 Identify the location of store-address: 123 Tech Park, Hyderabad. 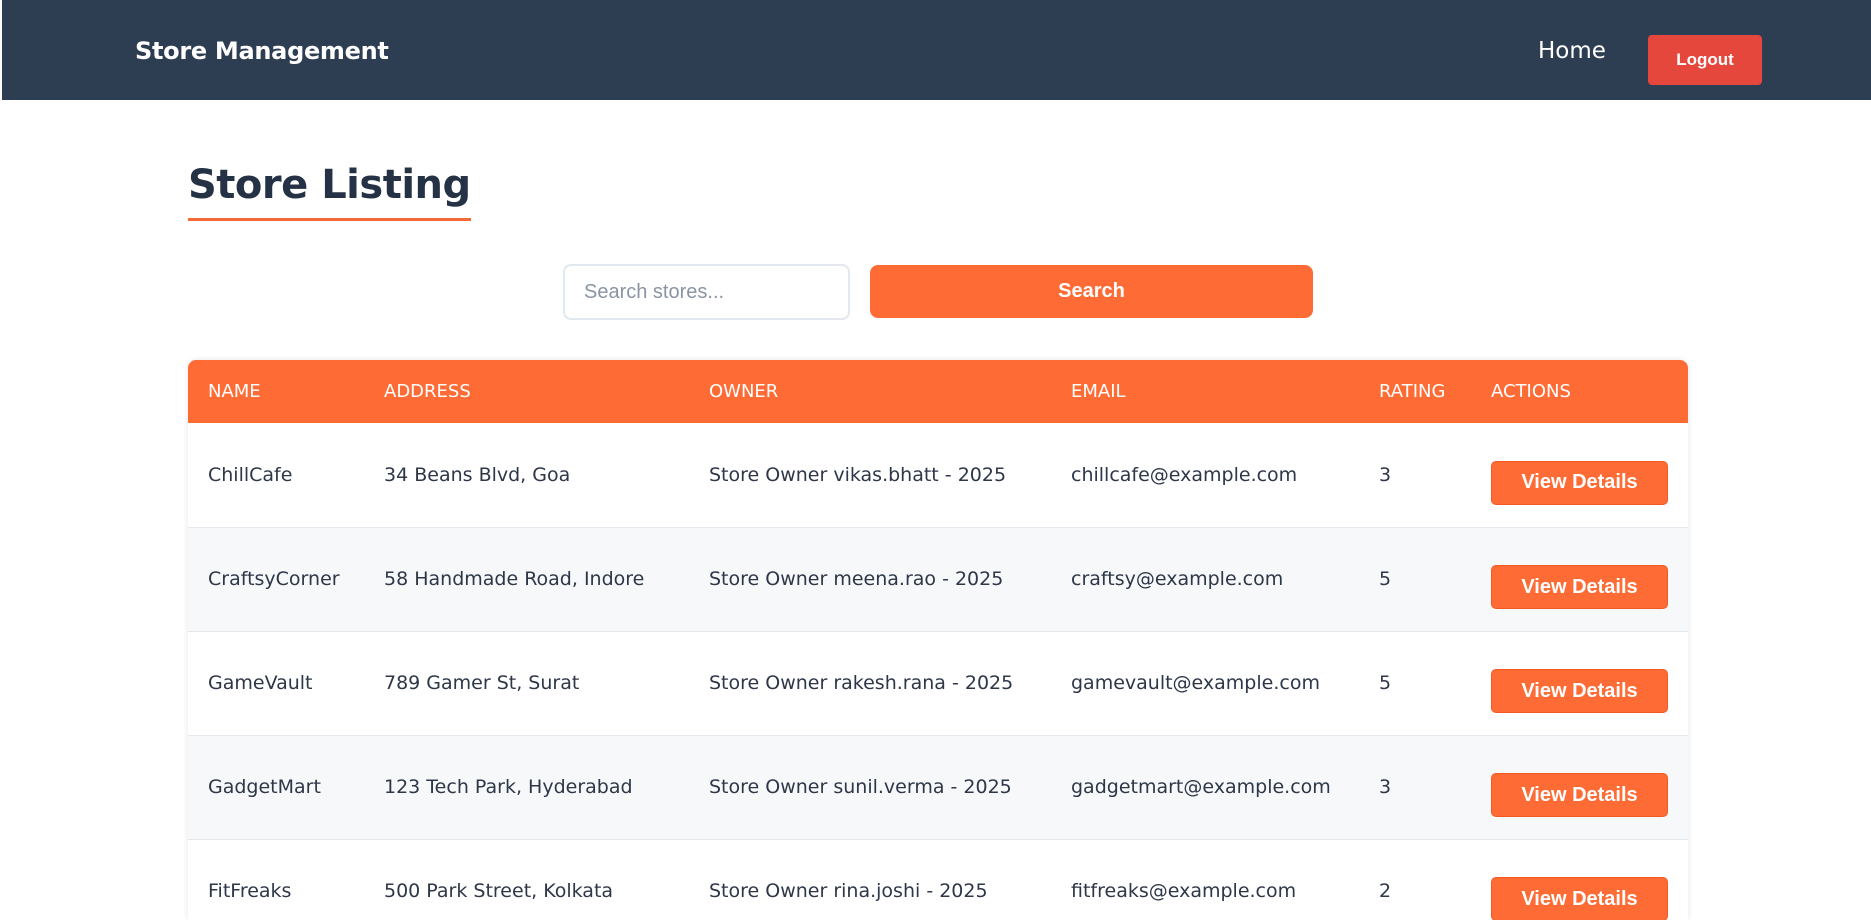
(508, 787).